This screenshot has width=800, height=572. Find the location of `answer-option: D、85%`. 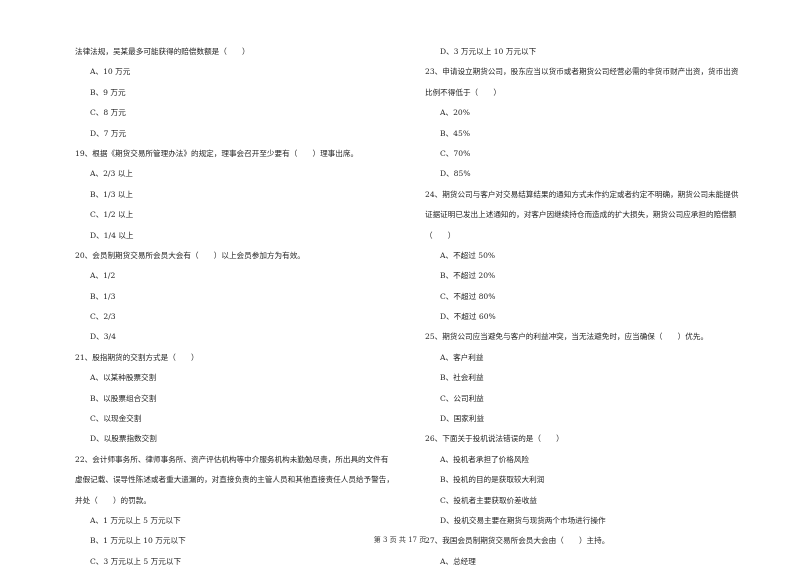

answer-option: D、85% is located at coordinates (455, 174).